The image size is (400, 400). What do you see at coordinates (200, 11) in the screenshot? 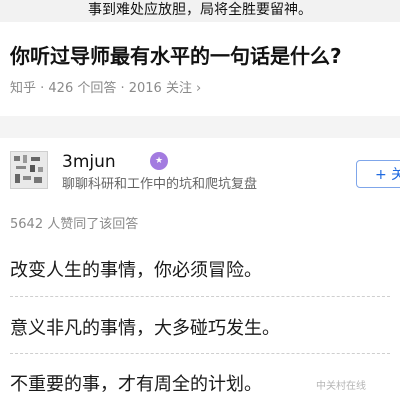
I see `caption-text: 事到难处应放胆，局将全胜要留神。` at bounding box center [200, 11].